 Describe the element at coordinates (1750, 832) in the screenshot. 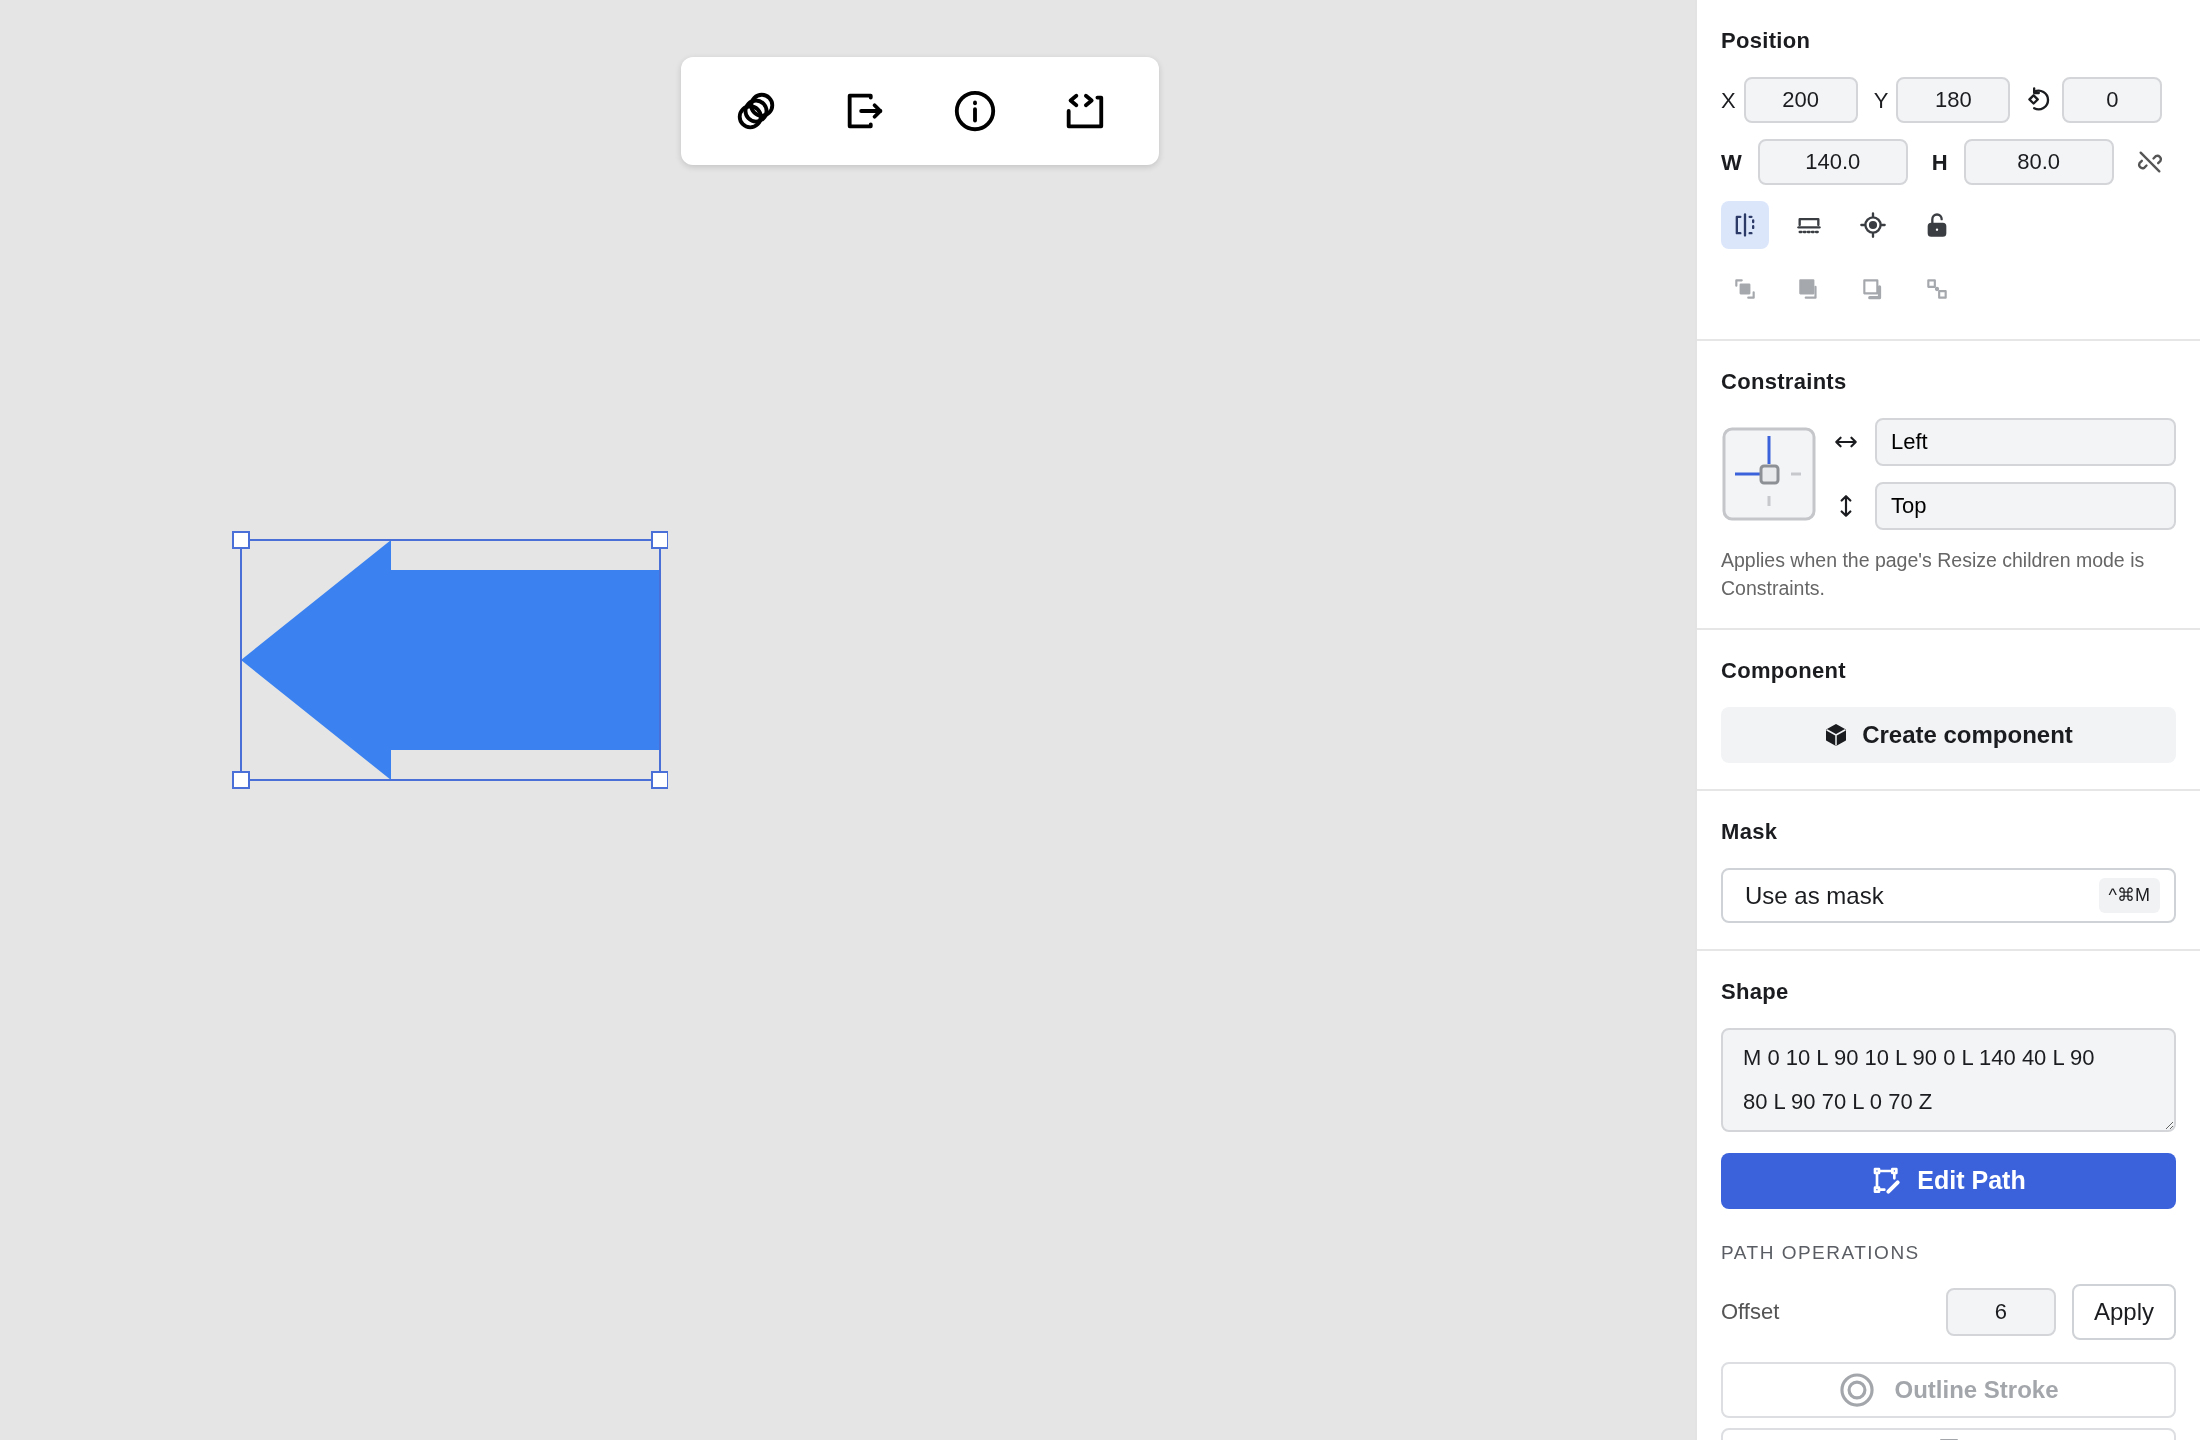

I see `section-title: Mask` at that location.